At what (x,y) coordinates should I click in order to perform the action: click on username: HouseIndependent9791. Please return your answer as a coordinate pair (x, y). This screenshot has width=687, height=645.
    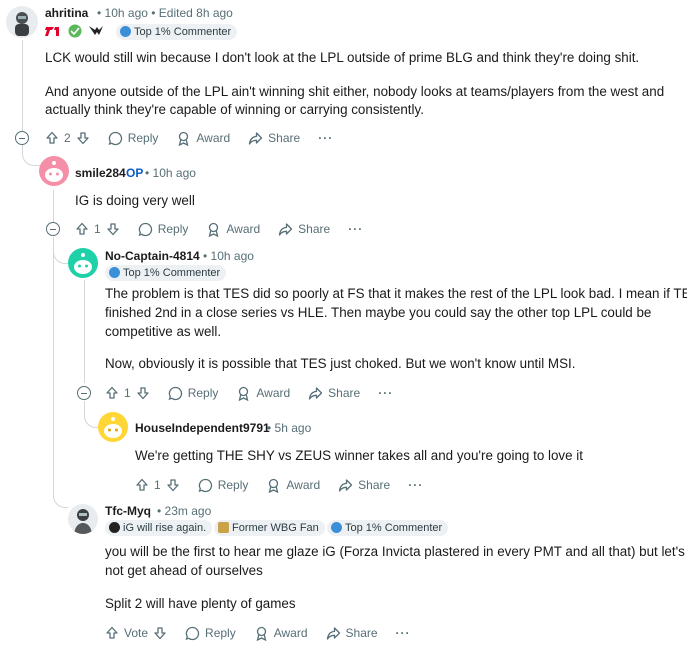
    Looking at the image, I should click on (202, 428).